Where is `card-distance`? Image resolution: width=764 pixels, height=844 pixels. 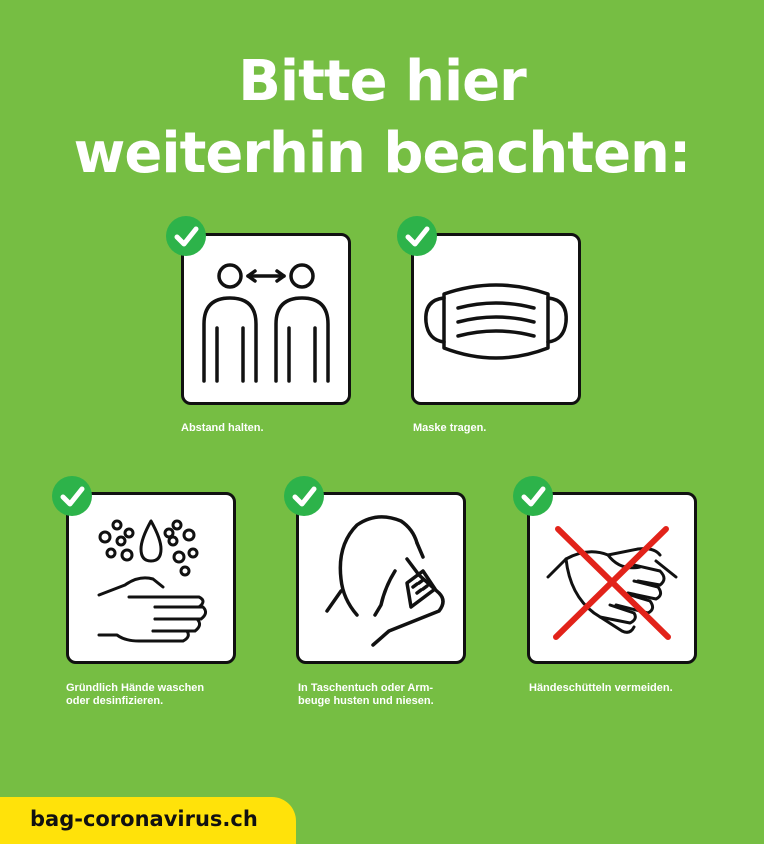 card-distance is located at coordinates (266, 319).